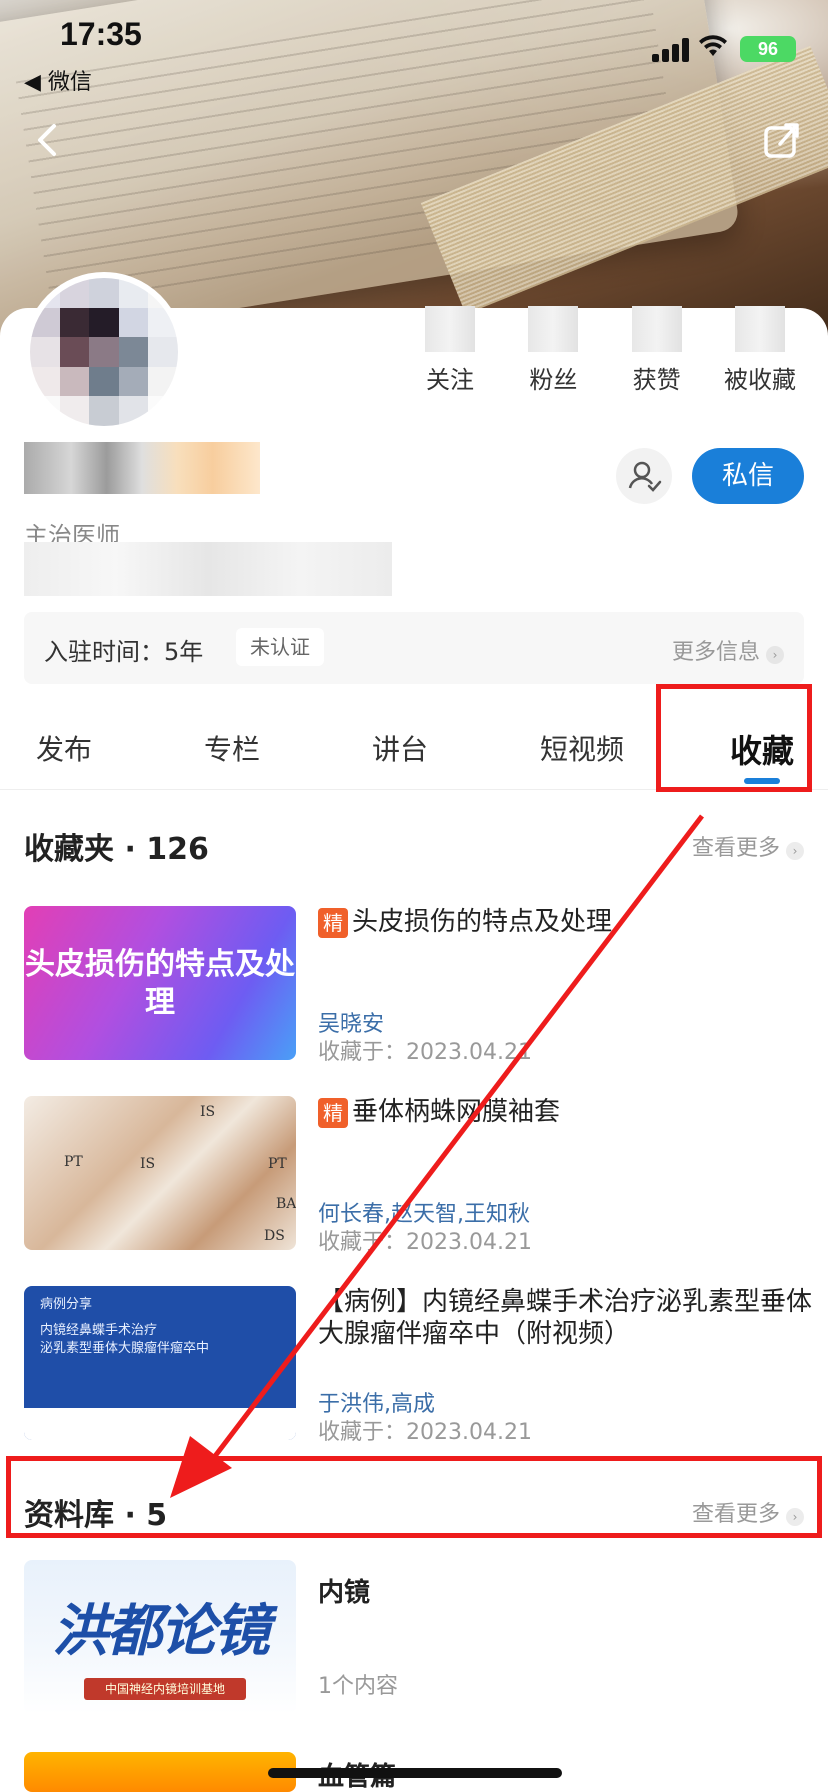  Describe the element at coordinates (414, 1640) in the screenshot. I see `library-item: 洪都论镜 中国神经内镜培训基地 内镜 1个内容` at that location.